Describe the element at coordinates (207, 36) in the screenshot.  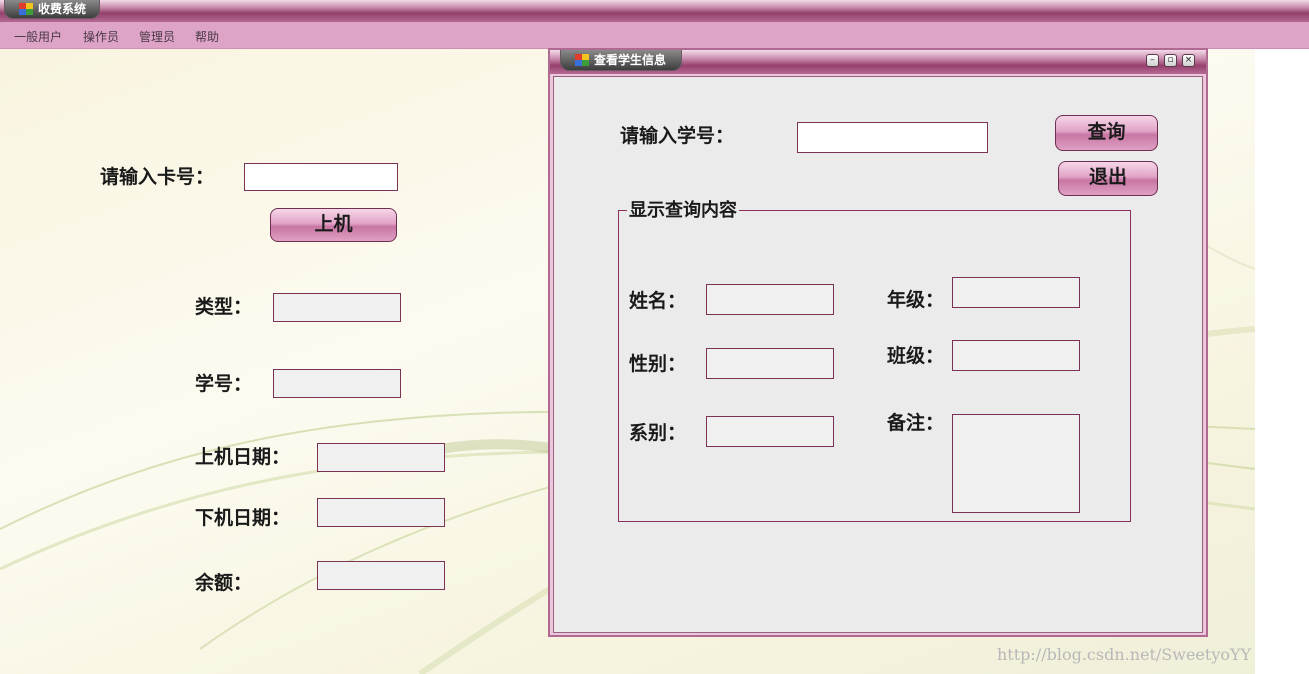
I see `menu-item-help: 帮助` at that location.